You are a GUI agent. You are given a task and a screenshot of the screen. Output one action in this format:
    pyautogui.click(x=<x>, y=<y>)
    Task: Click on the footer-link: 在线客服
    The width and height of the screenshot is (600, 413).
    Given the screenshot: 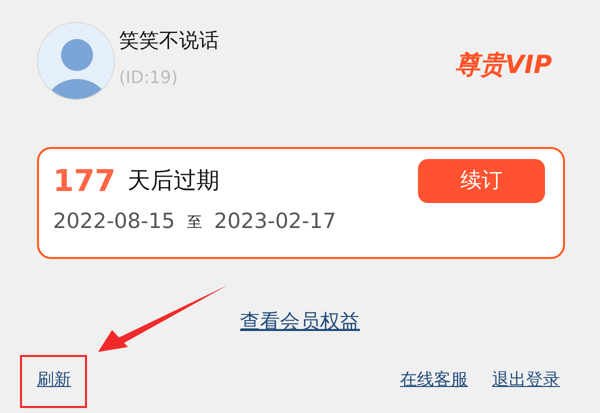 What is the action you would take?
    pyautogui.click(x=434, y=381)
    